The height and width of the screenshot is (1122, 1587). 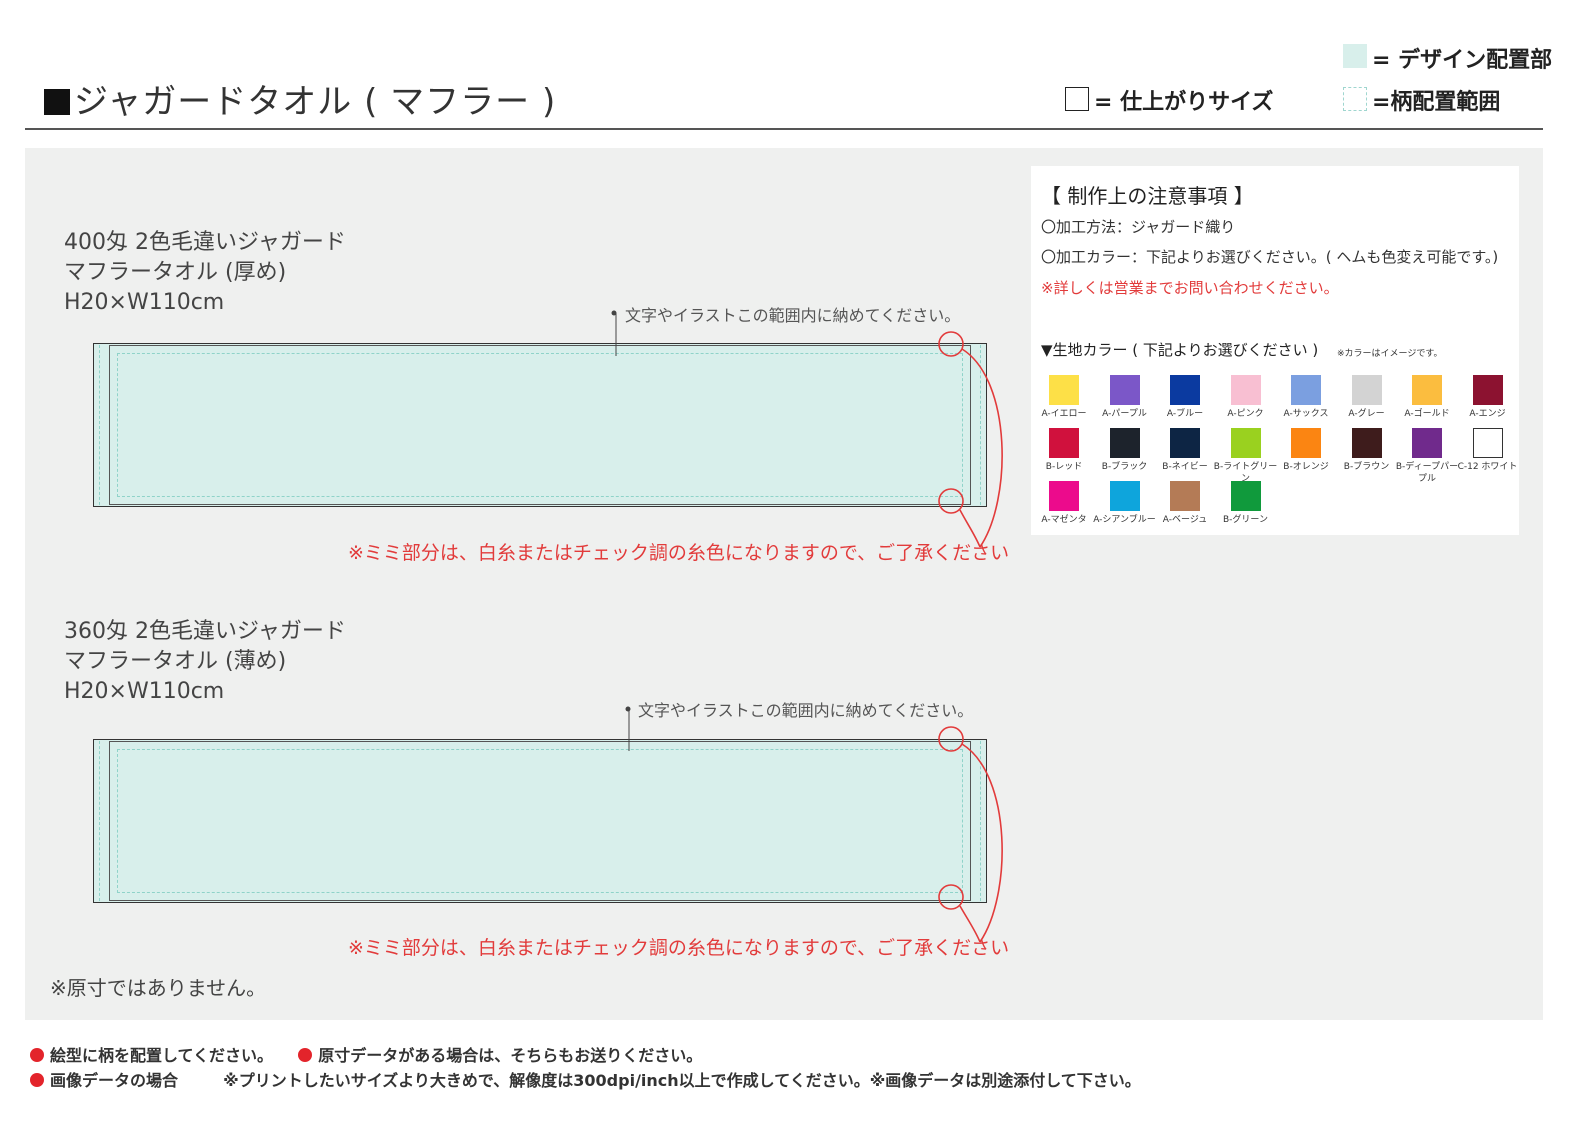 What do you see at coordinates (1366, 414) in the screenshot?
I see `color-swatch-label: A-グレー` at bounding box center [1366, 414].